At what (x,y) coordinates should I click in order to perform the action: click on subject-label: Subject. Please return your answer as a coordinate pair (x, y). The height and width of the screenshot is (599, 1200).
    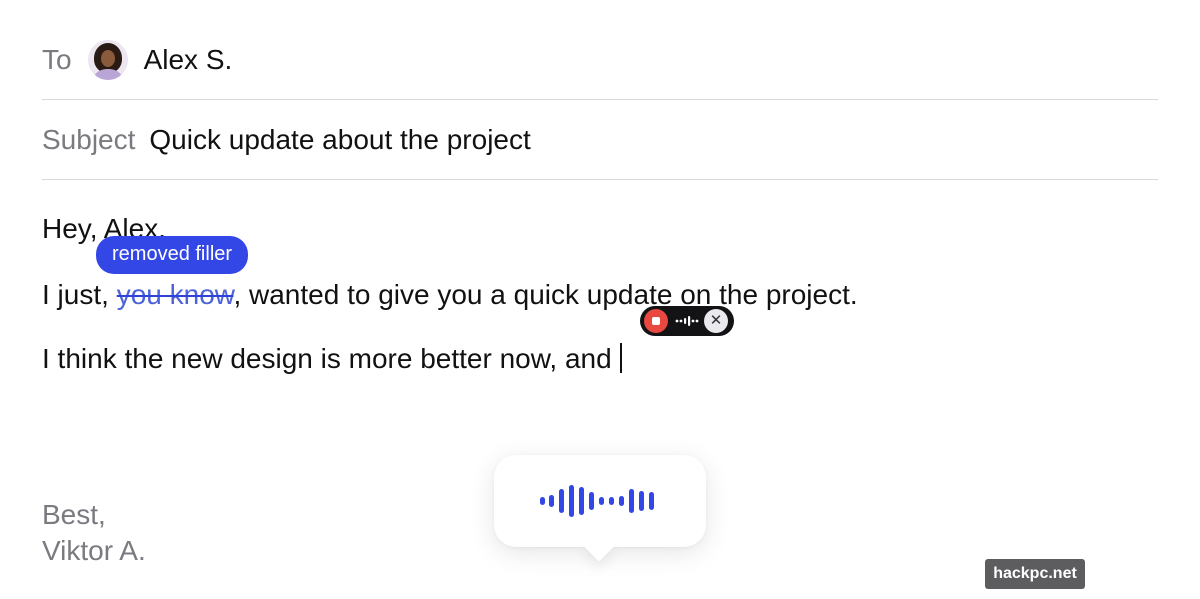
    Looking at the image, I should click on (89, 139).